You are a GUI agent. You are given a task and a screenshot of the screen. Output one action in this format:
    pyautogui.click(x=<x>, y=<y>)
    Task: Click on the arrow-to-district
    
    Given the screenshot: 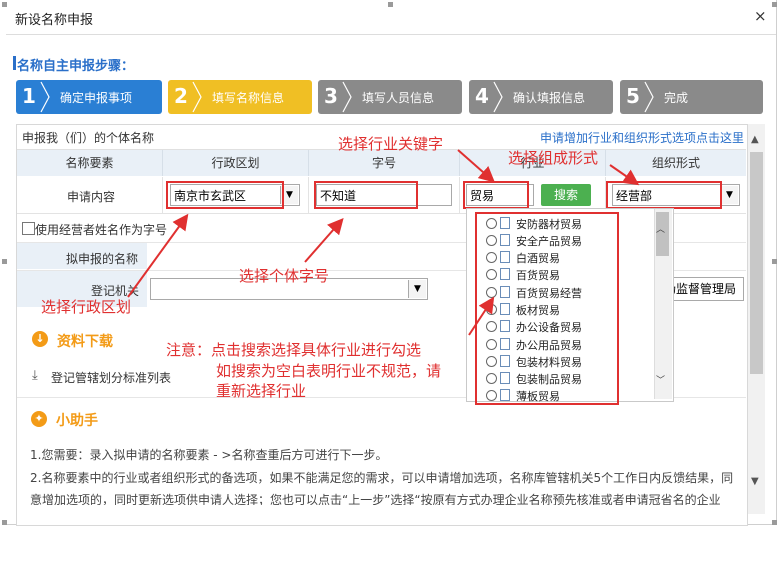 What is the action you would take?
    pyautogui.click(x=158, y=255)
    